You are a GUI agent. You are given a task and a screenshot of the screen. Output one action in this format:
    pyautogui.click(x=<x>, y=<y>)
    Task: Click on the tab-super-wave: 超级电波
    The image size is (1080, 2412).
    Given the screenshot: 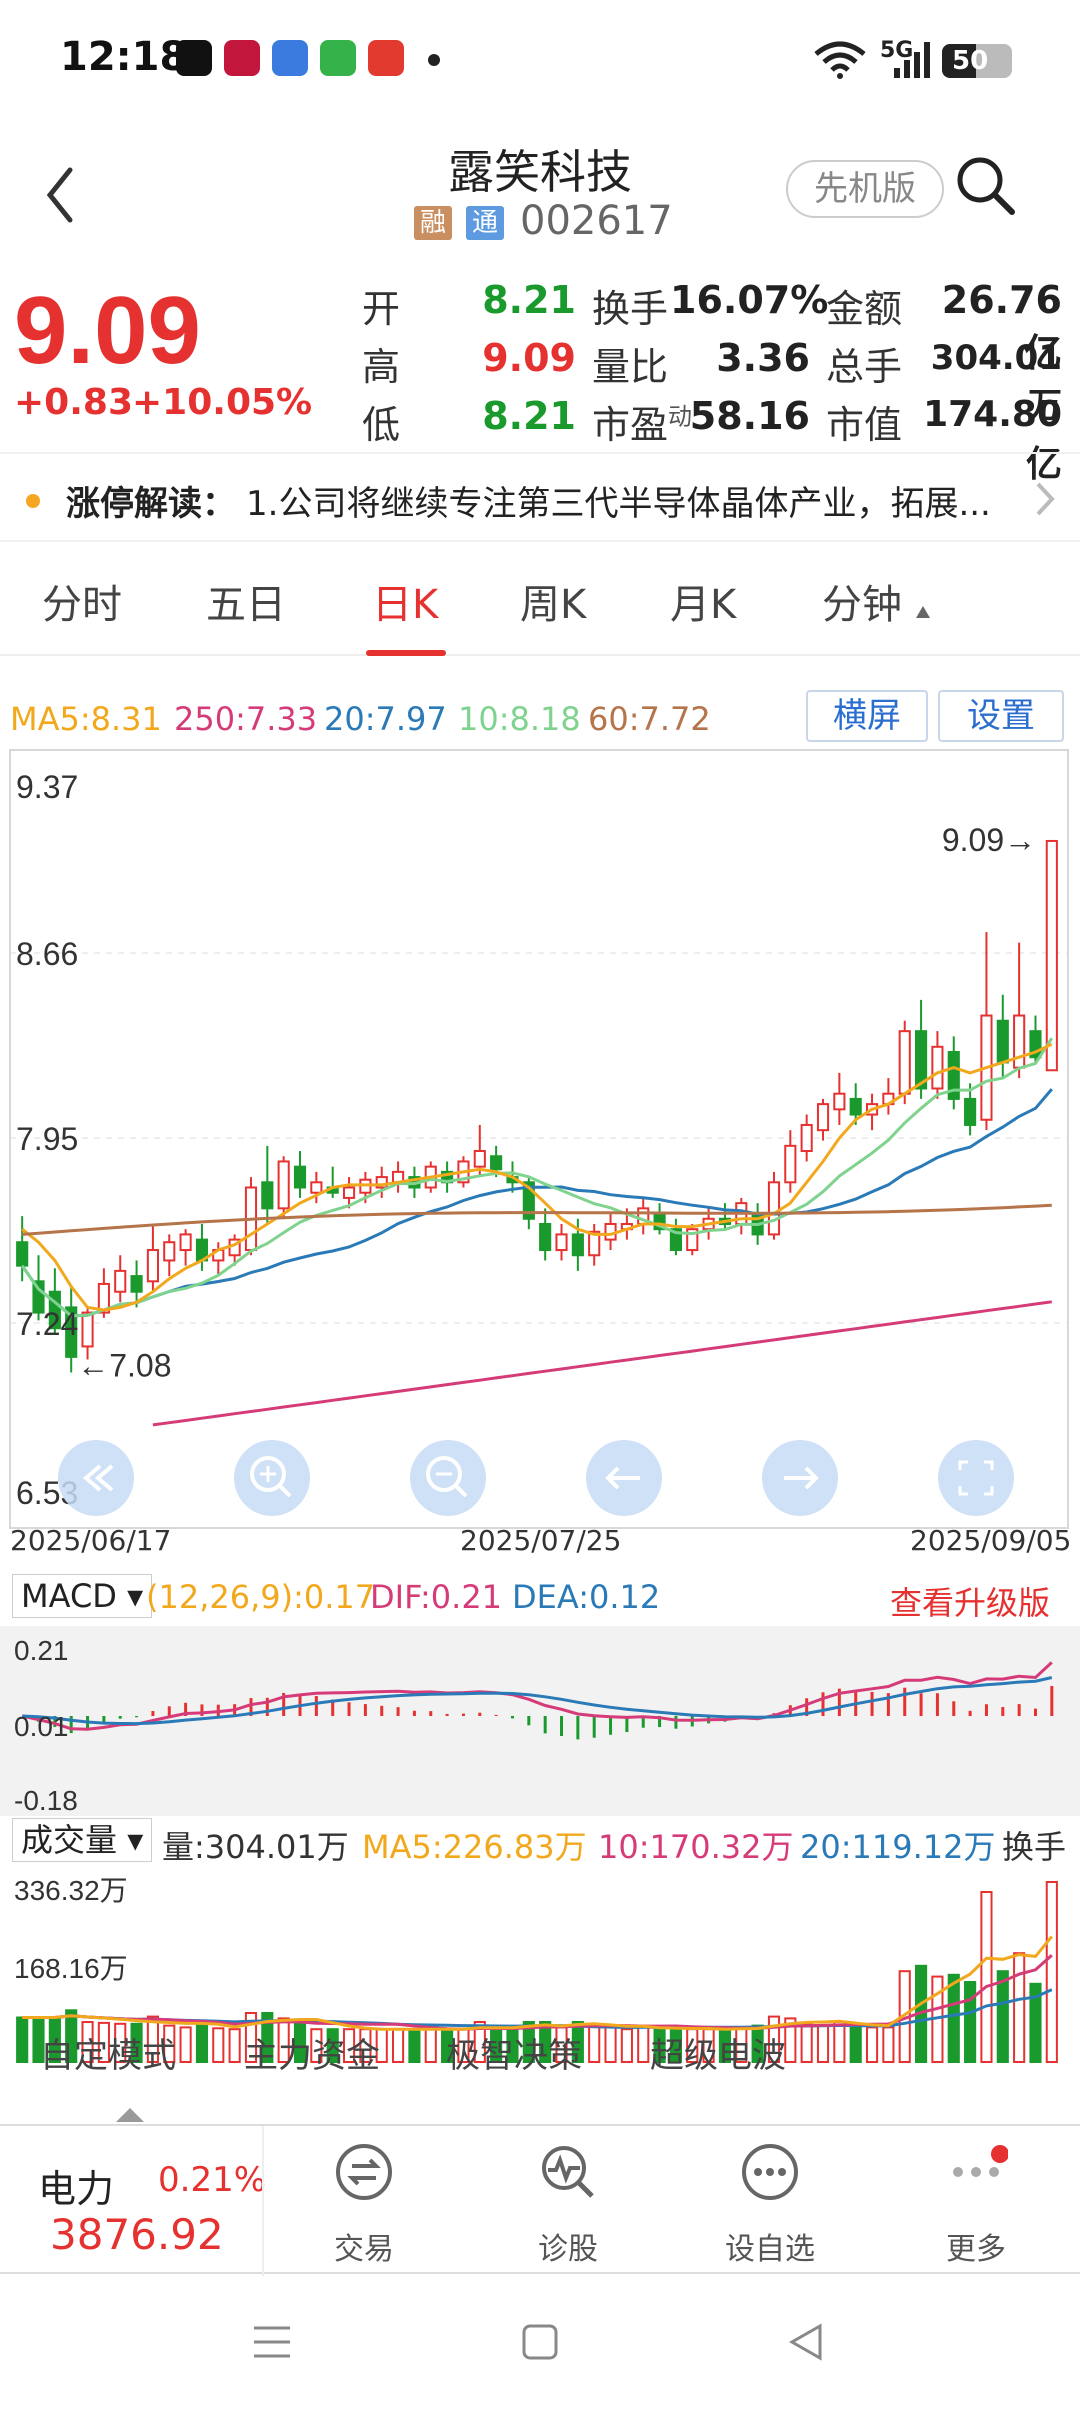 What is the action you would take?
    pyautogui.click(x=718, y=2052)
    